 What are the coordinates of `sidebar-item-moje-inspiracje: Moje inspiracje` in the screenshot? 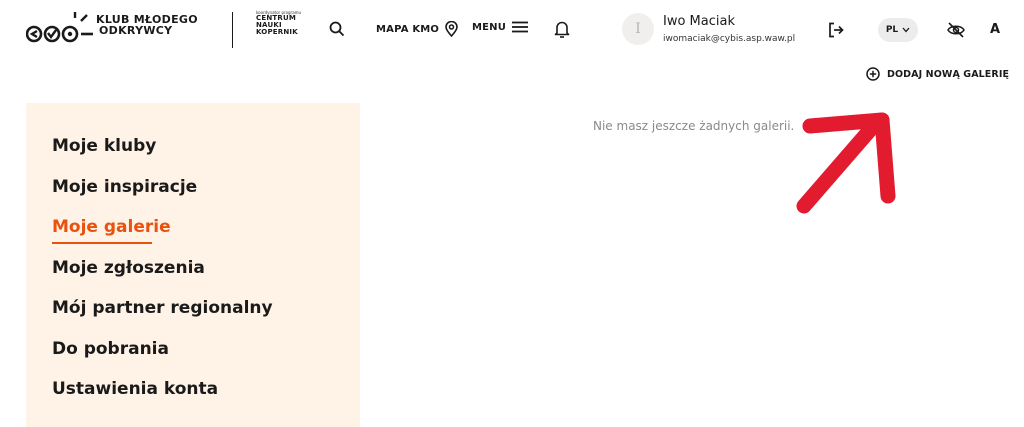 It's located at (124, 187).